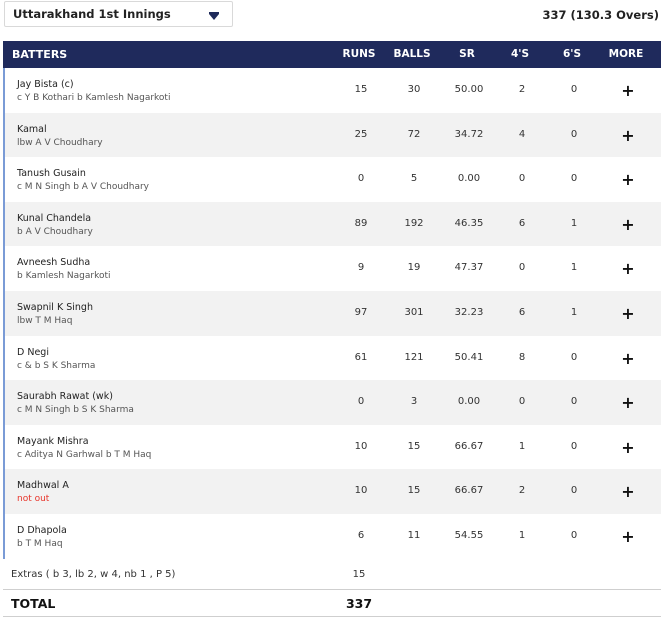 Image resolution: width=663 pixels, height=620 pixels. Describe the element at coordinates (55, 307) in the screenshot. I see `batter-name: Swapnil K Singh` at that location.